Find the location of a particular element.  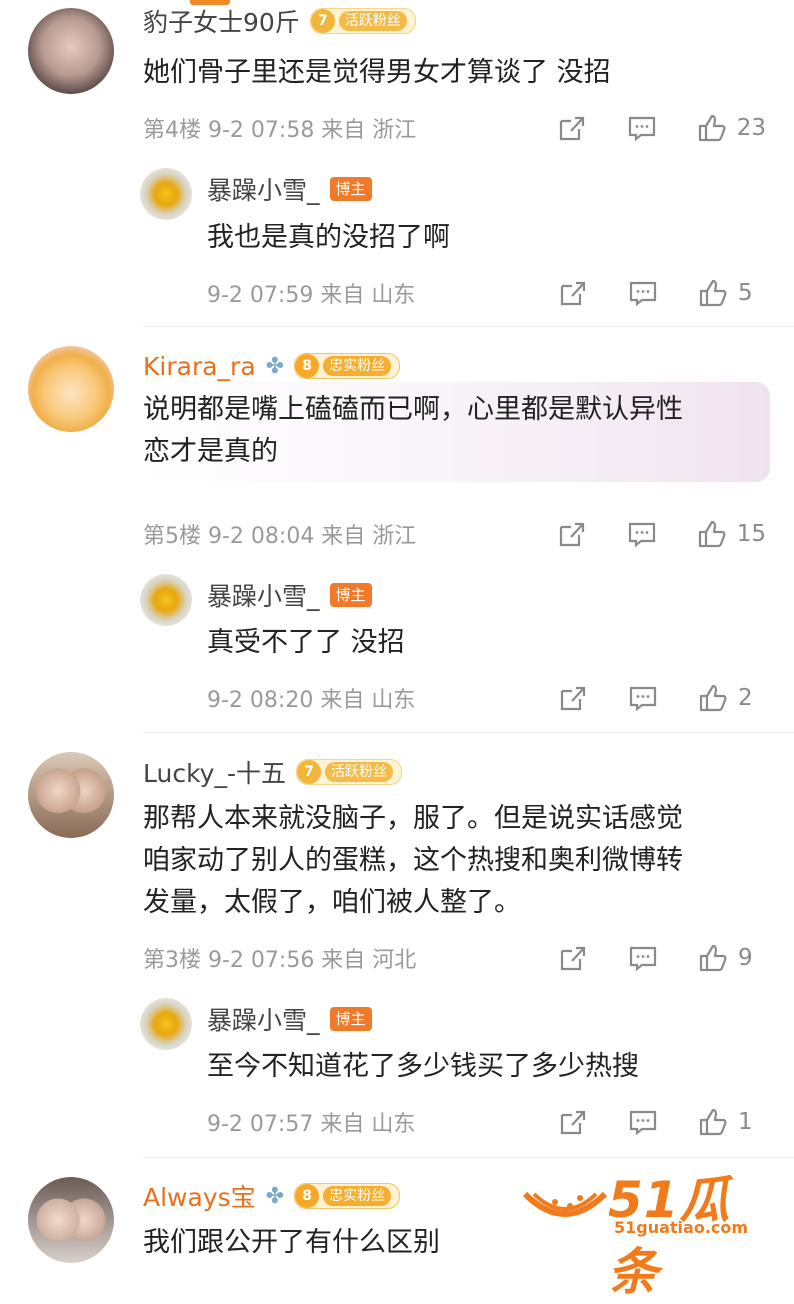

comment-text-line: 发量，太假了，咱们被人整了。 is located at coordinates (332, 902).